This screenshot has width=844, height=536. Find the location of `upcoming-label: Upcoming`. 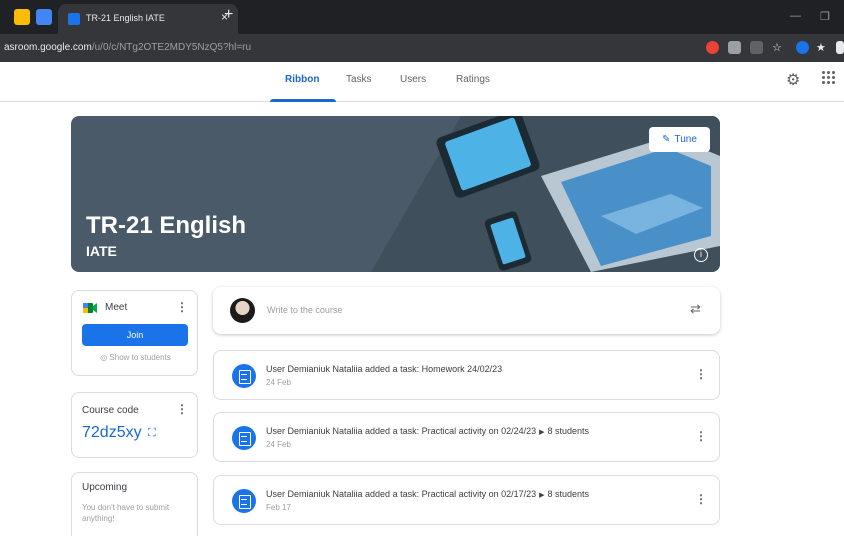

upcoming-label: Upcoming is located at coordinates (105, 487).